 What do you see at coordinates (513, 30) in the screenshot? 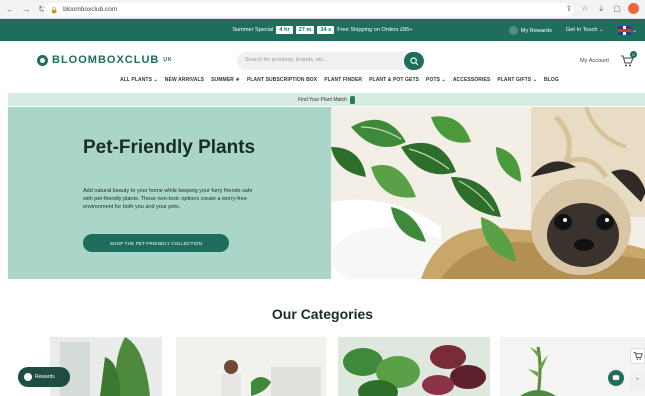
I see `rewards-icon` at bounding box center [513, 30].